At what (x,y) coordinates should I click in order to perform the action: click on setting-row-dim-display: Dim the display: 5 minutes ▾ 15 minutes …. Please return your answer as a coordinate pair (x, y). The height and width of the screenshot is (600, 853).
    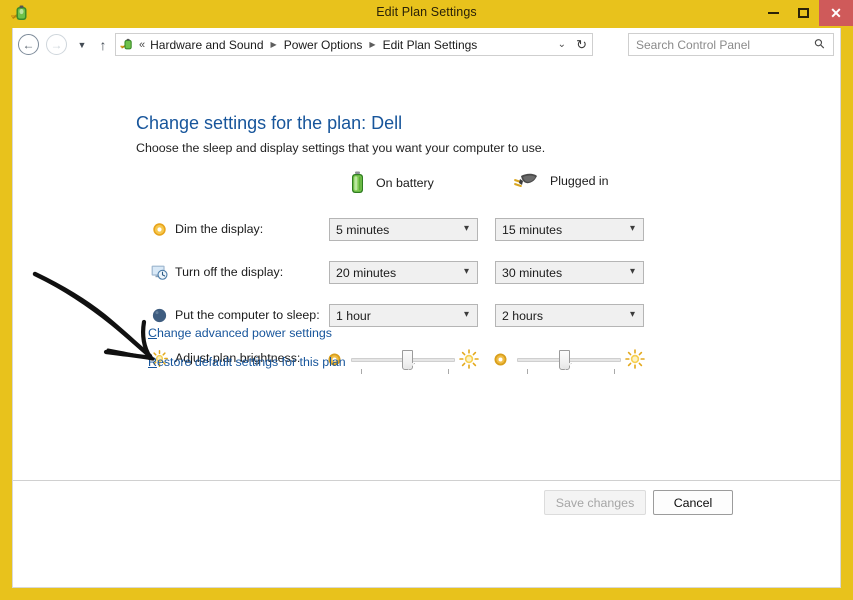
    Looking at the image, I should click on (426, 231).